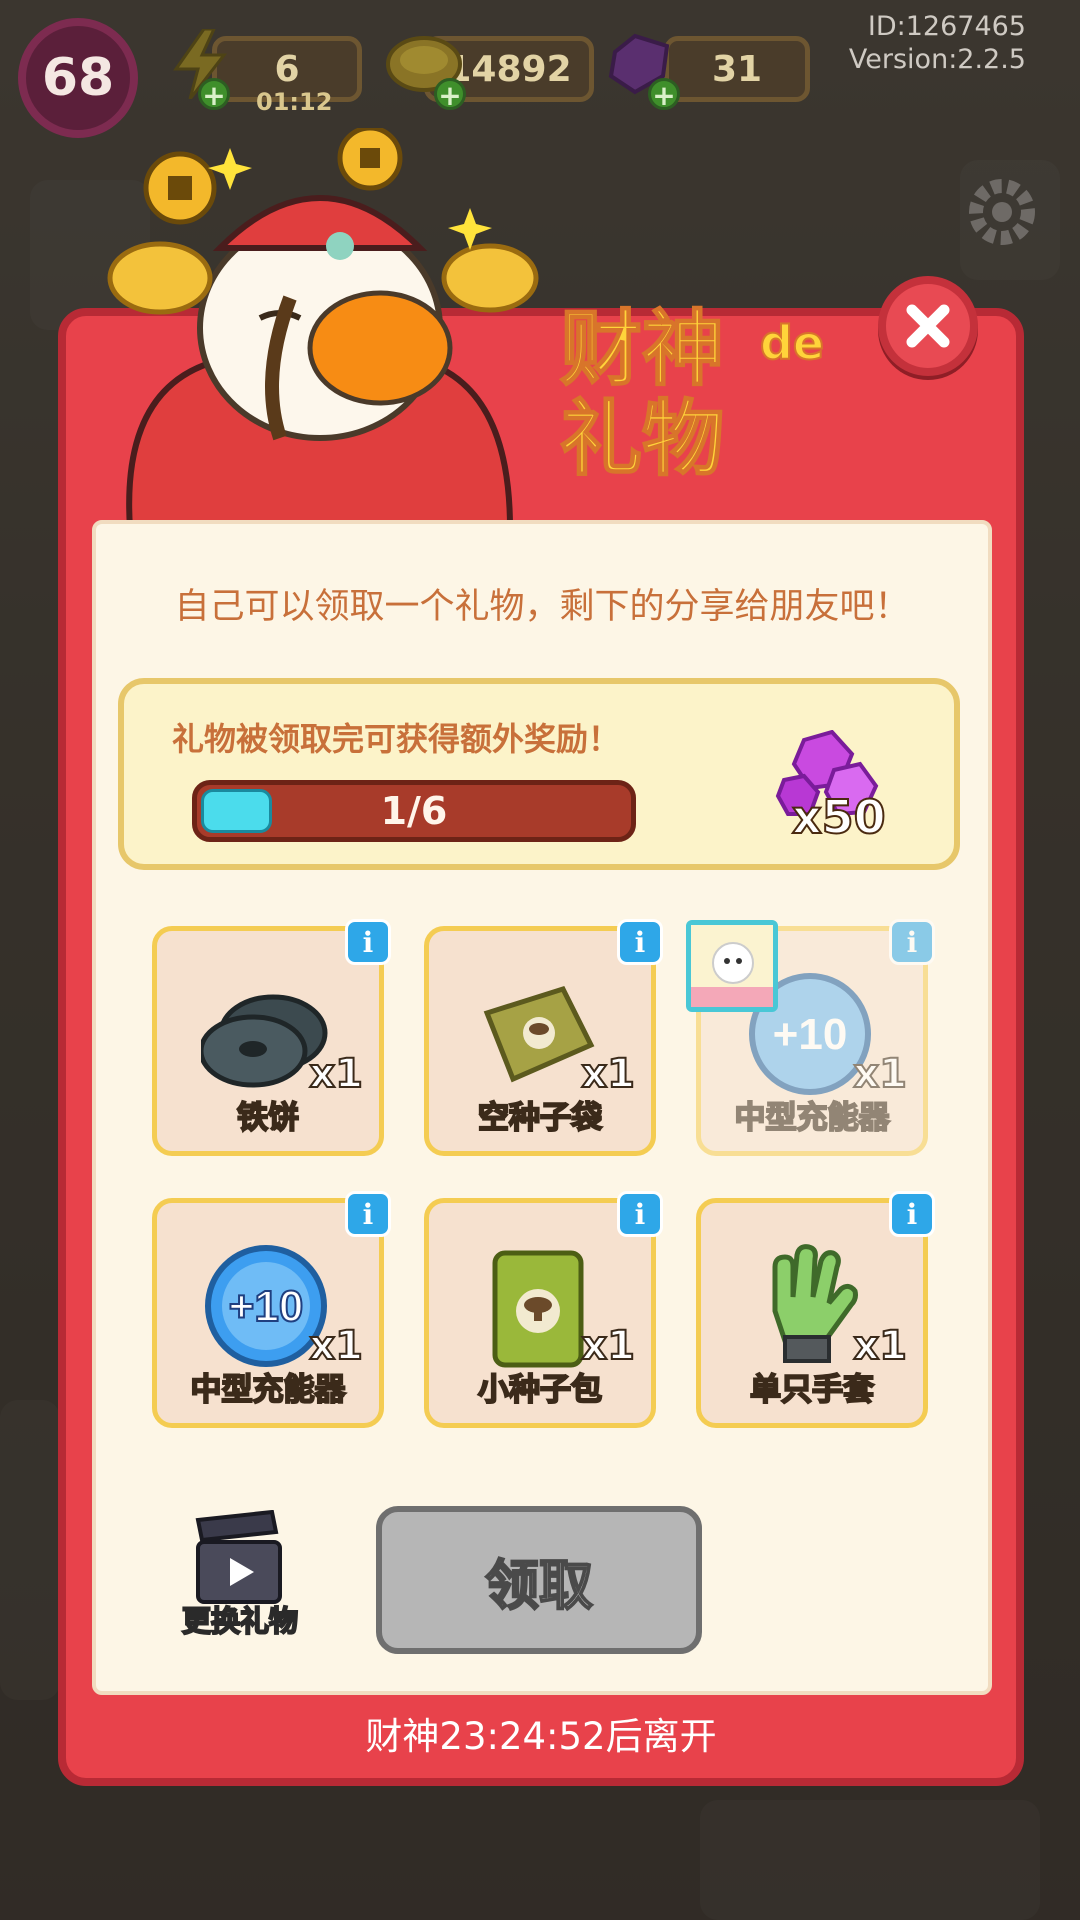 The width and height of the screenshot is (1080, 1920). What do you see at coordinates (287, 69) in the screenshot?
I see `energy-value: 6` at bounding box center [287, 69].